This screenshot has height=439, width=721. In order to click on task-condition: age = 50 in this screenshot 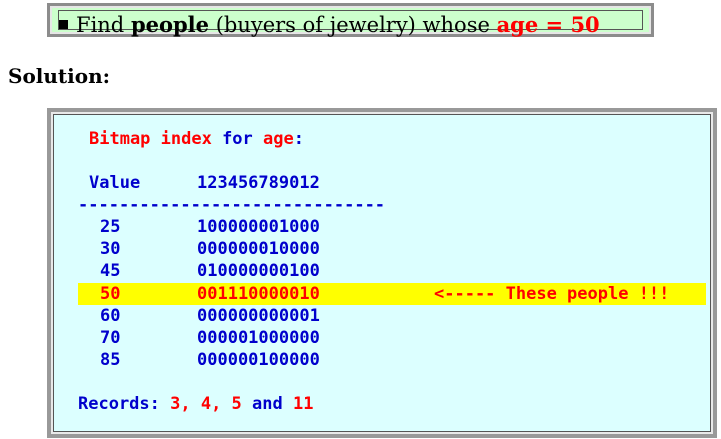, I will do `click(548, 24)`.